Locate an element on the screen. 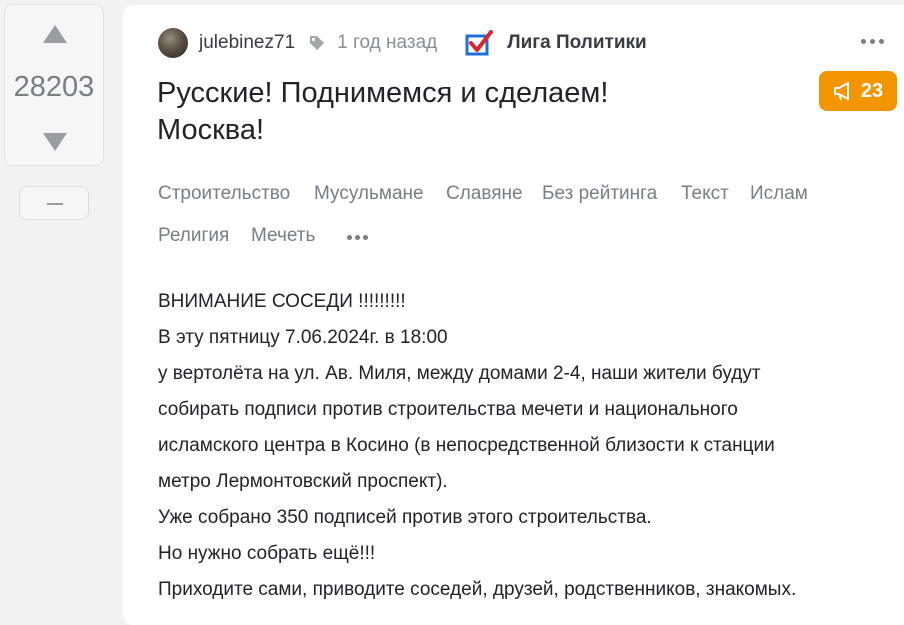 The height and width of the screenshot is (625, 904). tag-slavs: Славяне is located at coordinates (484, 194).